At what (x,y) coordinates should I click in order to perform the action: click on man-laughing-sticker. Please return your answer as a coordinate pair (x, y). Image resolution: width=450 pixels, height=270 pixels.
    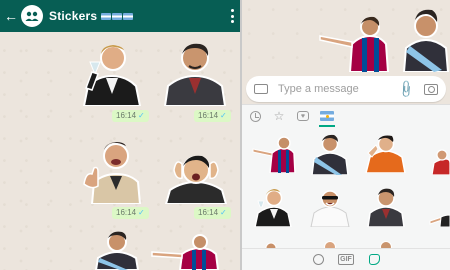
    Looking at the image, I should click on (330, 208).